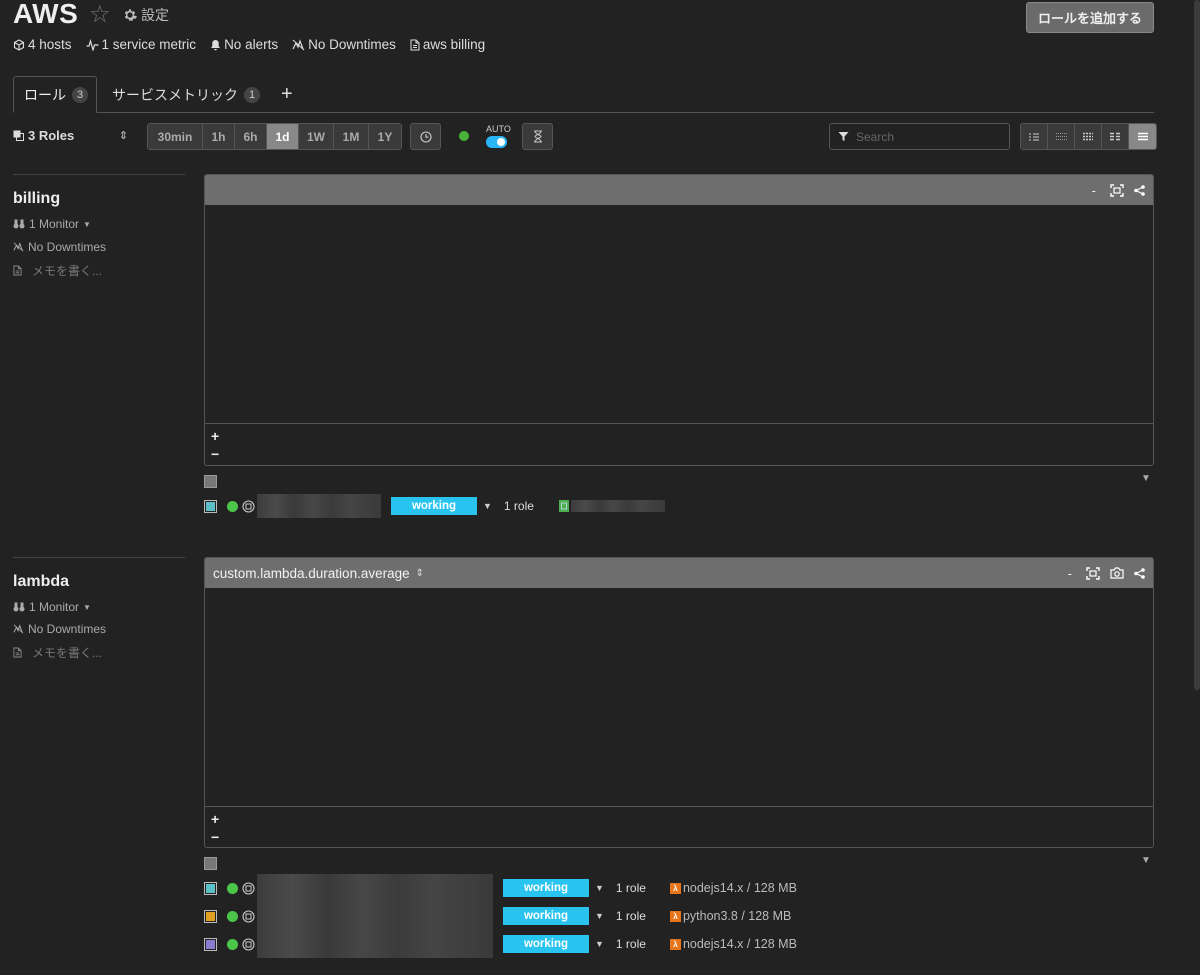 This screenshot has height=975, width=1200. I want to click on view-list-button, so click(1142, 136).